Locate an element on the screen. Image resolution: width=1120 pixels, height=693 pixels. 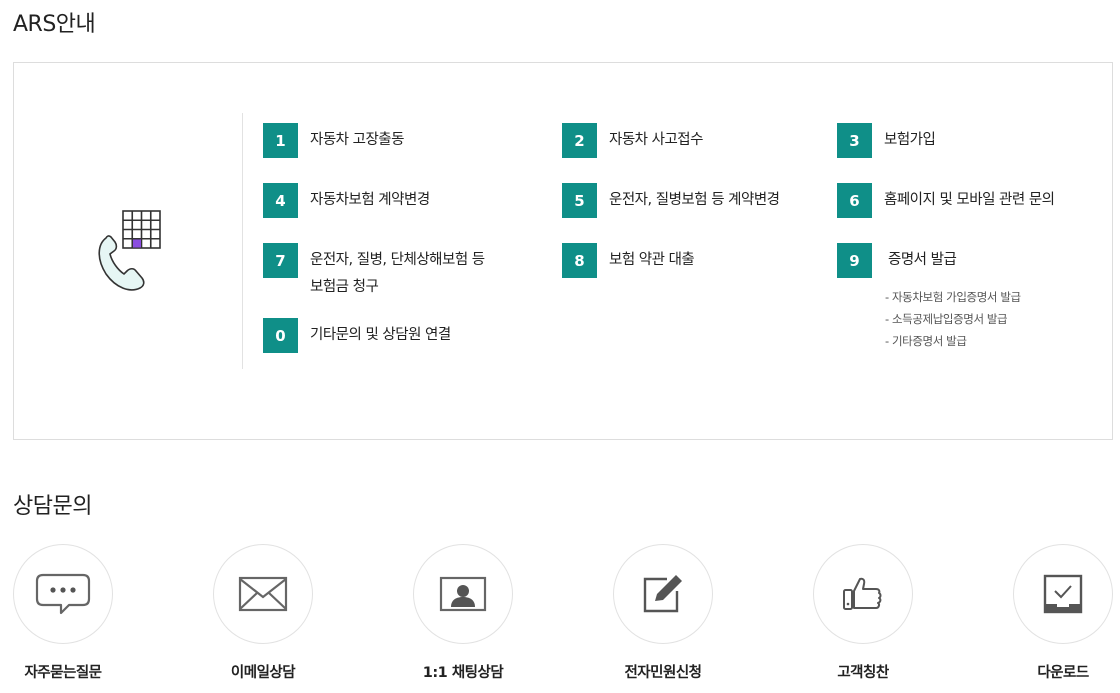
ars-item-4: 4 자동차보험 계약변경 is located at coordinates (346, 200).